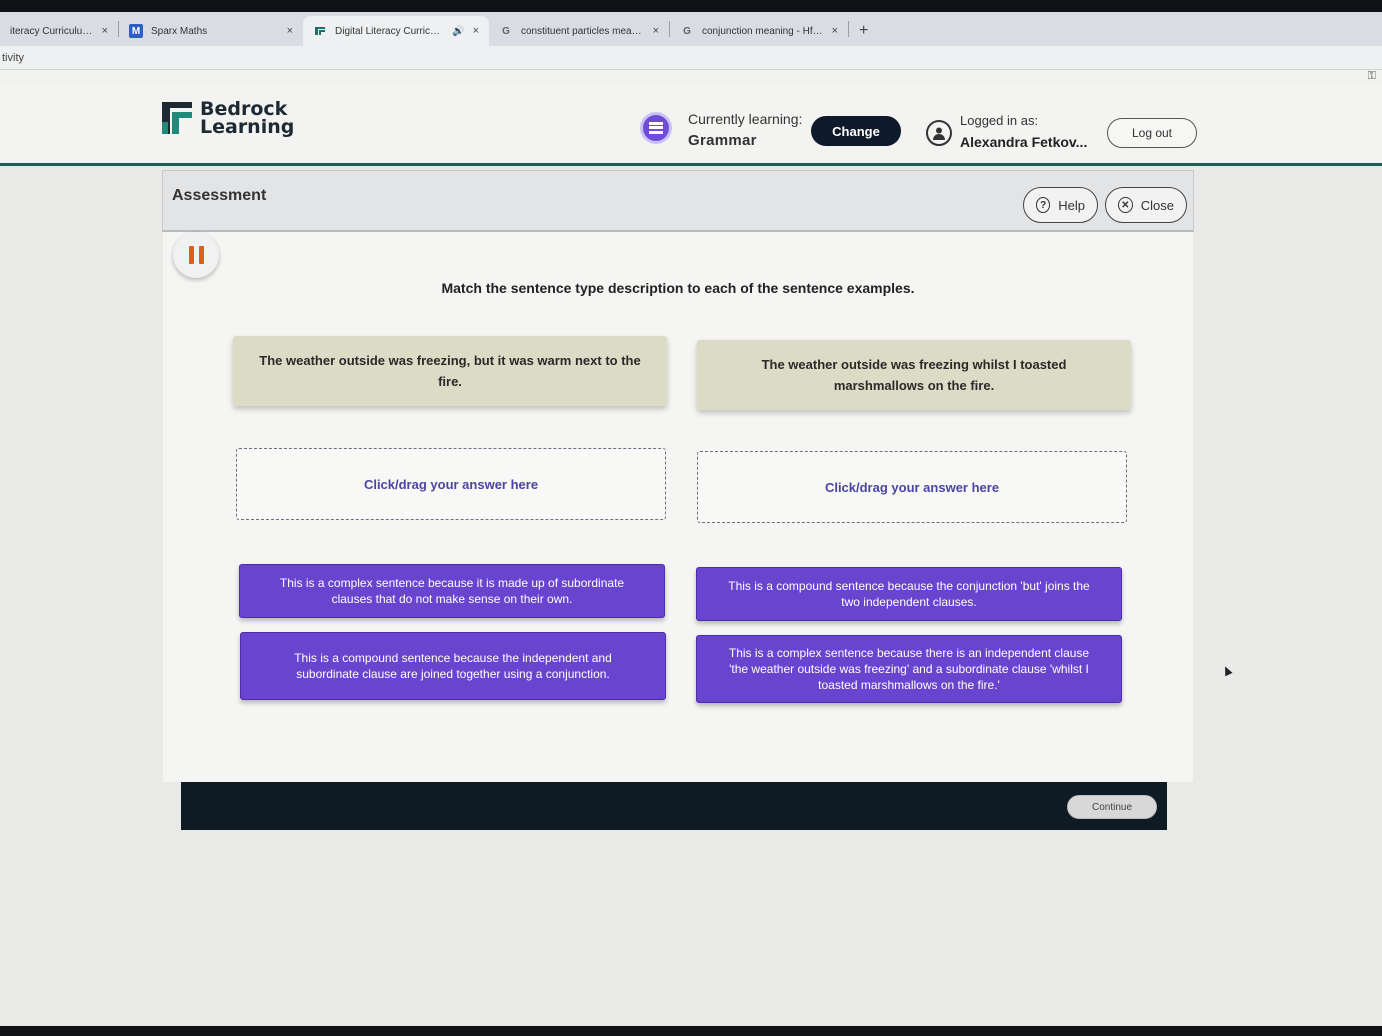  I want to click on currently-learning-label: Currently learning:, so click(745, 119).